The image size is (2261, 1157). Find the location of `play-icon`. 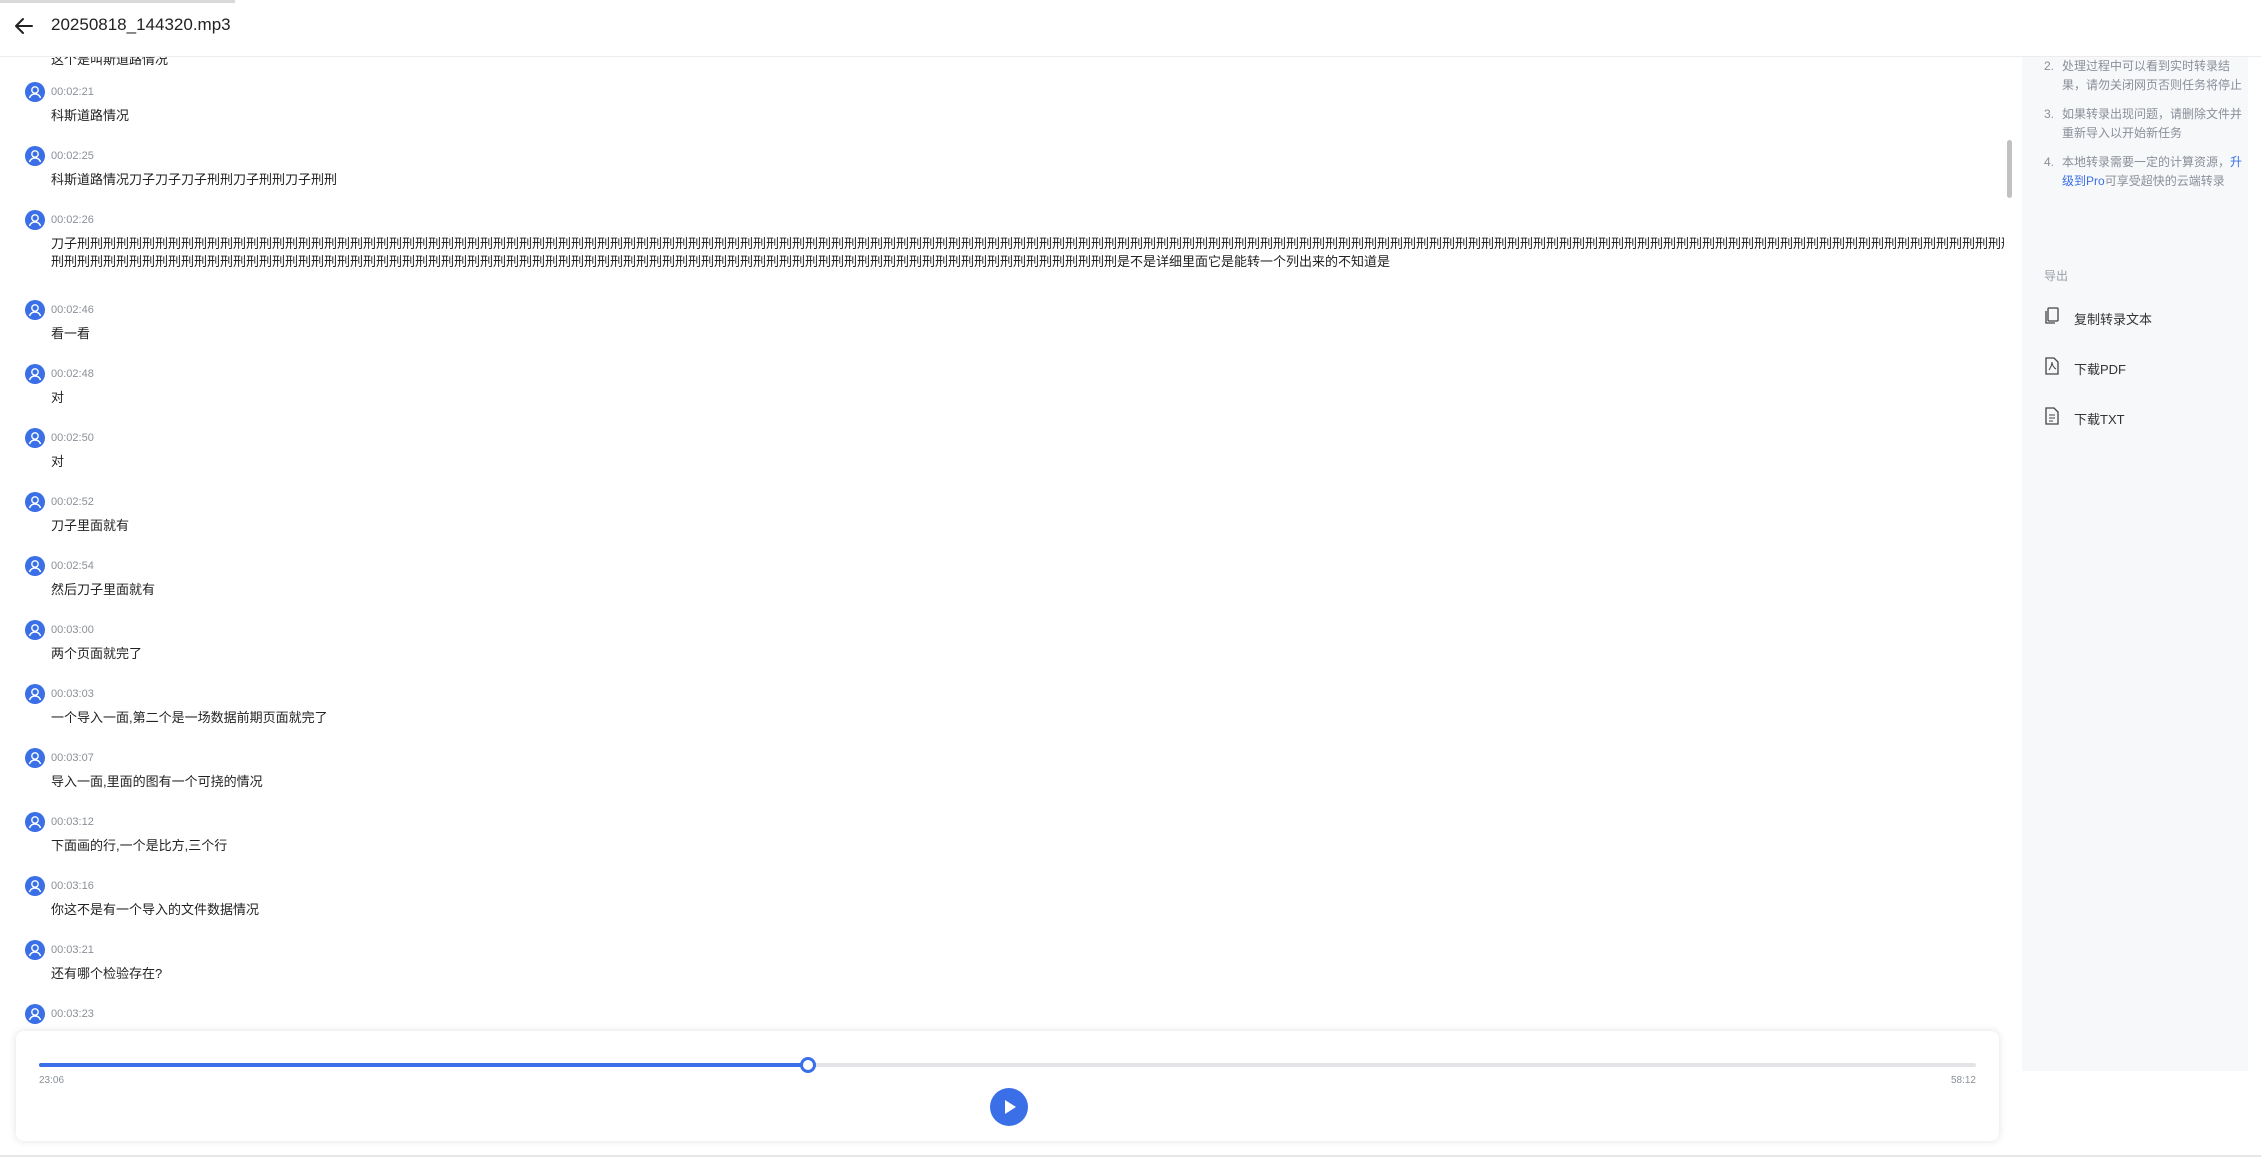

play-icon is located at coordinates (1010, 1107).